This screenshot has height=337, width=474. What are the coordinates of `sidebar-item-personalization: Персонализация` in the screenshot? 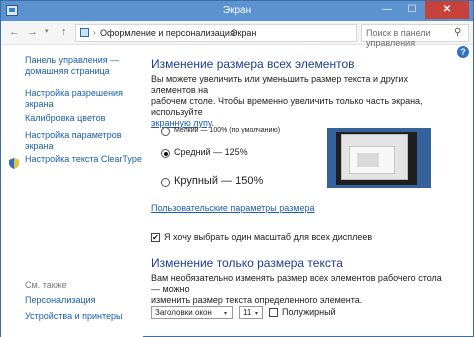 It's located at (60, 300).